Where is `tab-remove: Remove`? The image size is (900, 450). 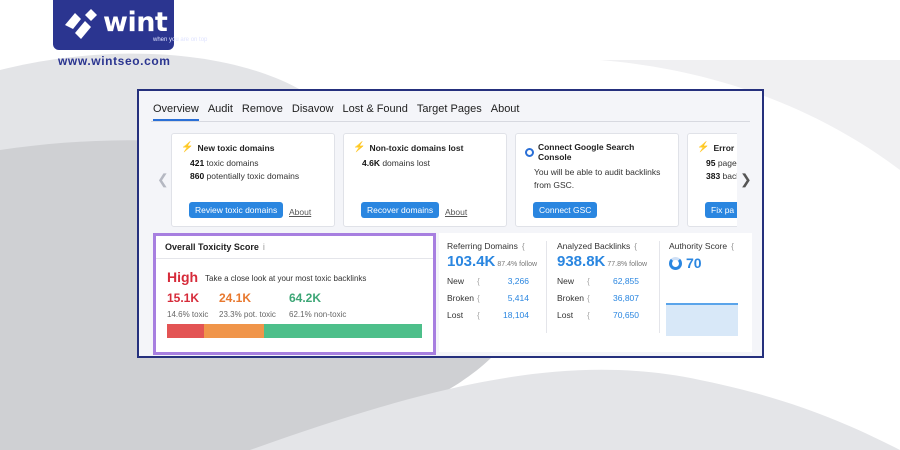
tab-remove: Remove is located at coordinates (262, 112).